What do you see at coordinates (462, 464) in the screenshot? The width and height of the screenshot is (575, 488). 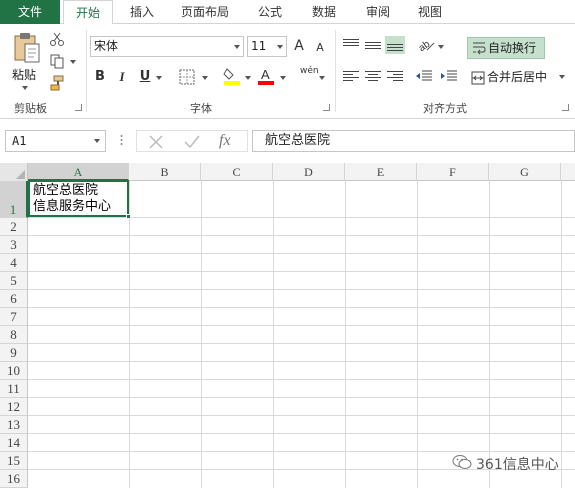 I see `wechat-icon` at bounding box center [462, 464].